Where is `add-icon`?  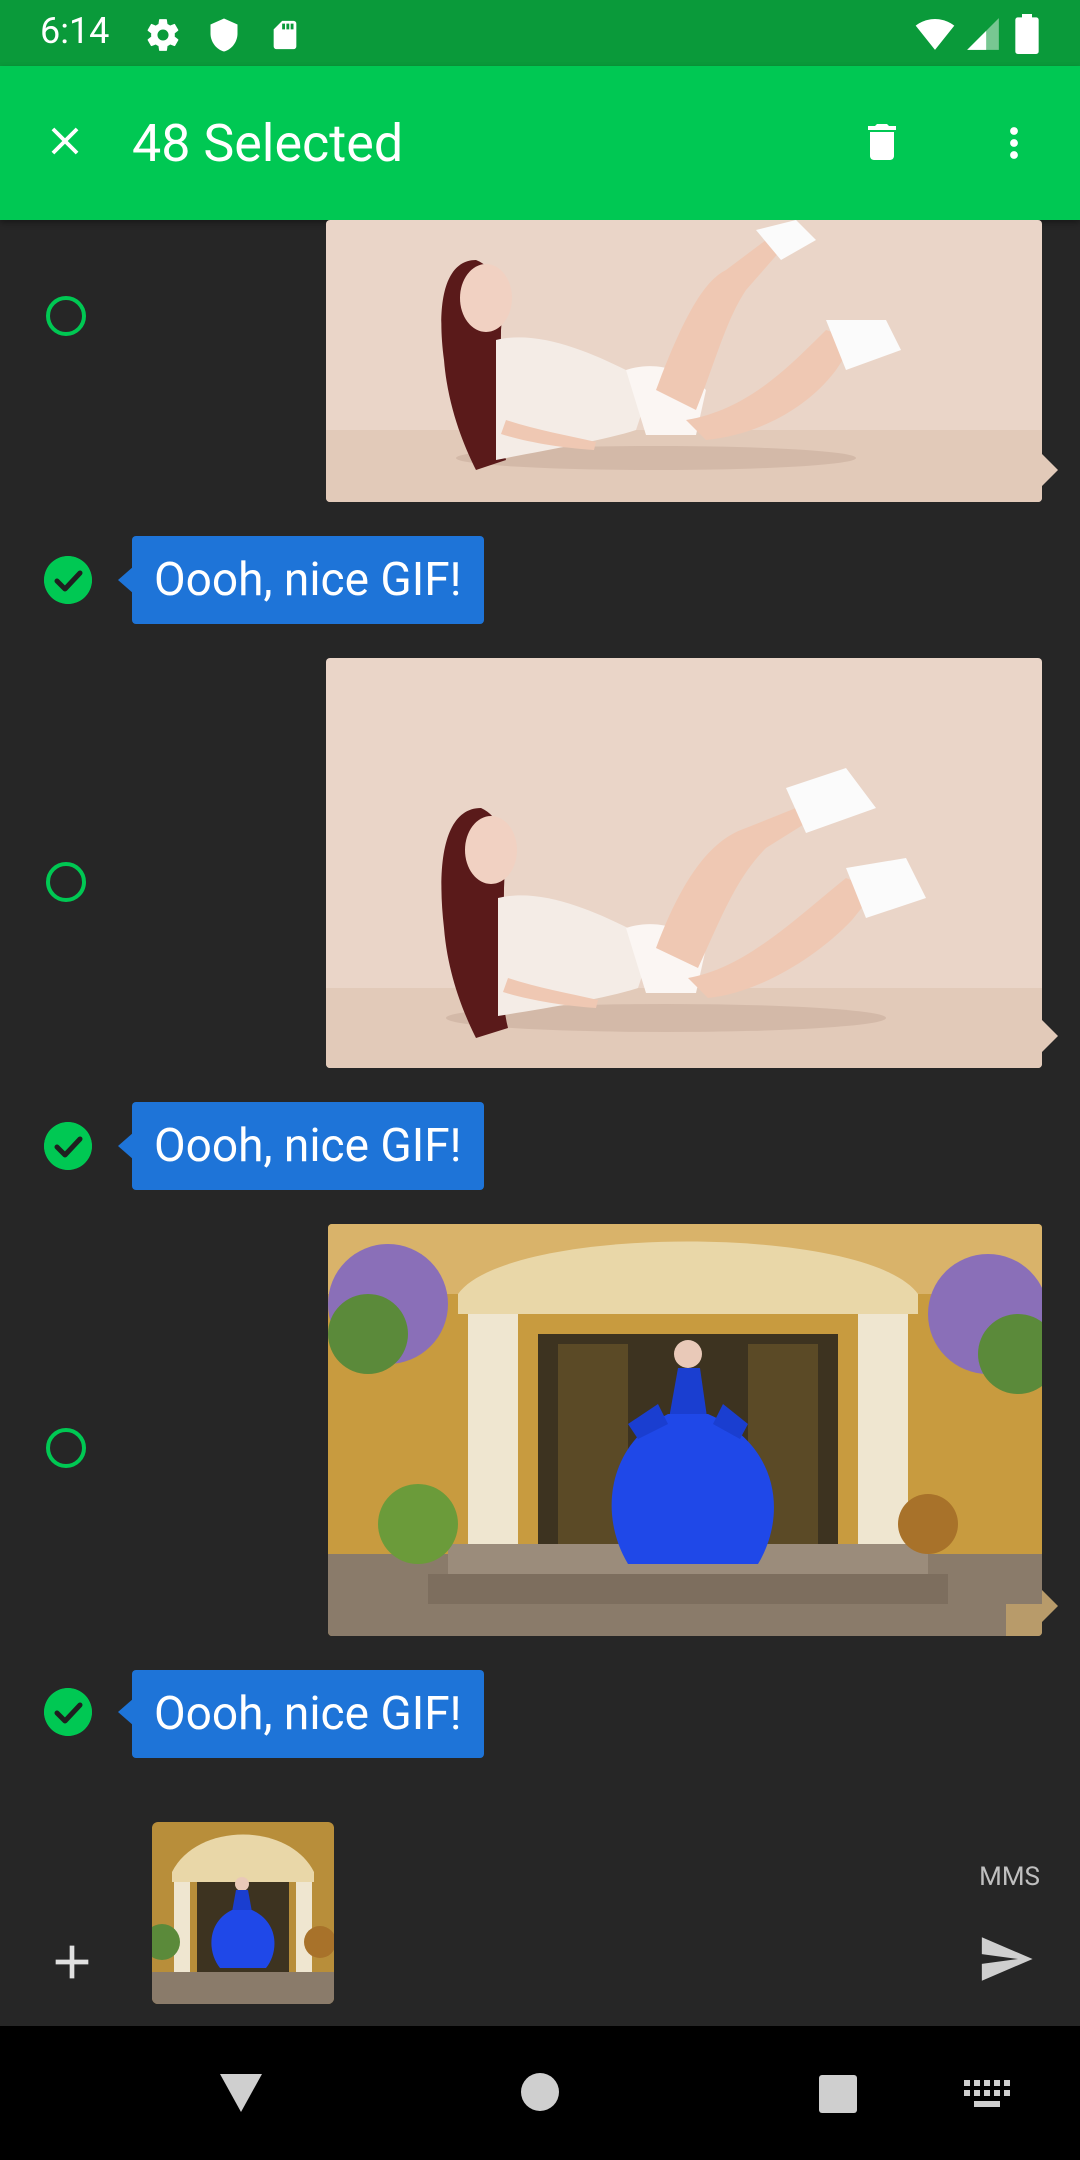
add-icon is located at coordinates (72, 1962).